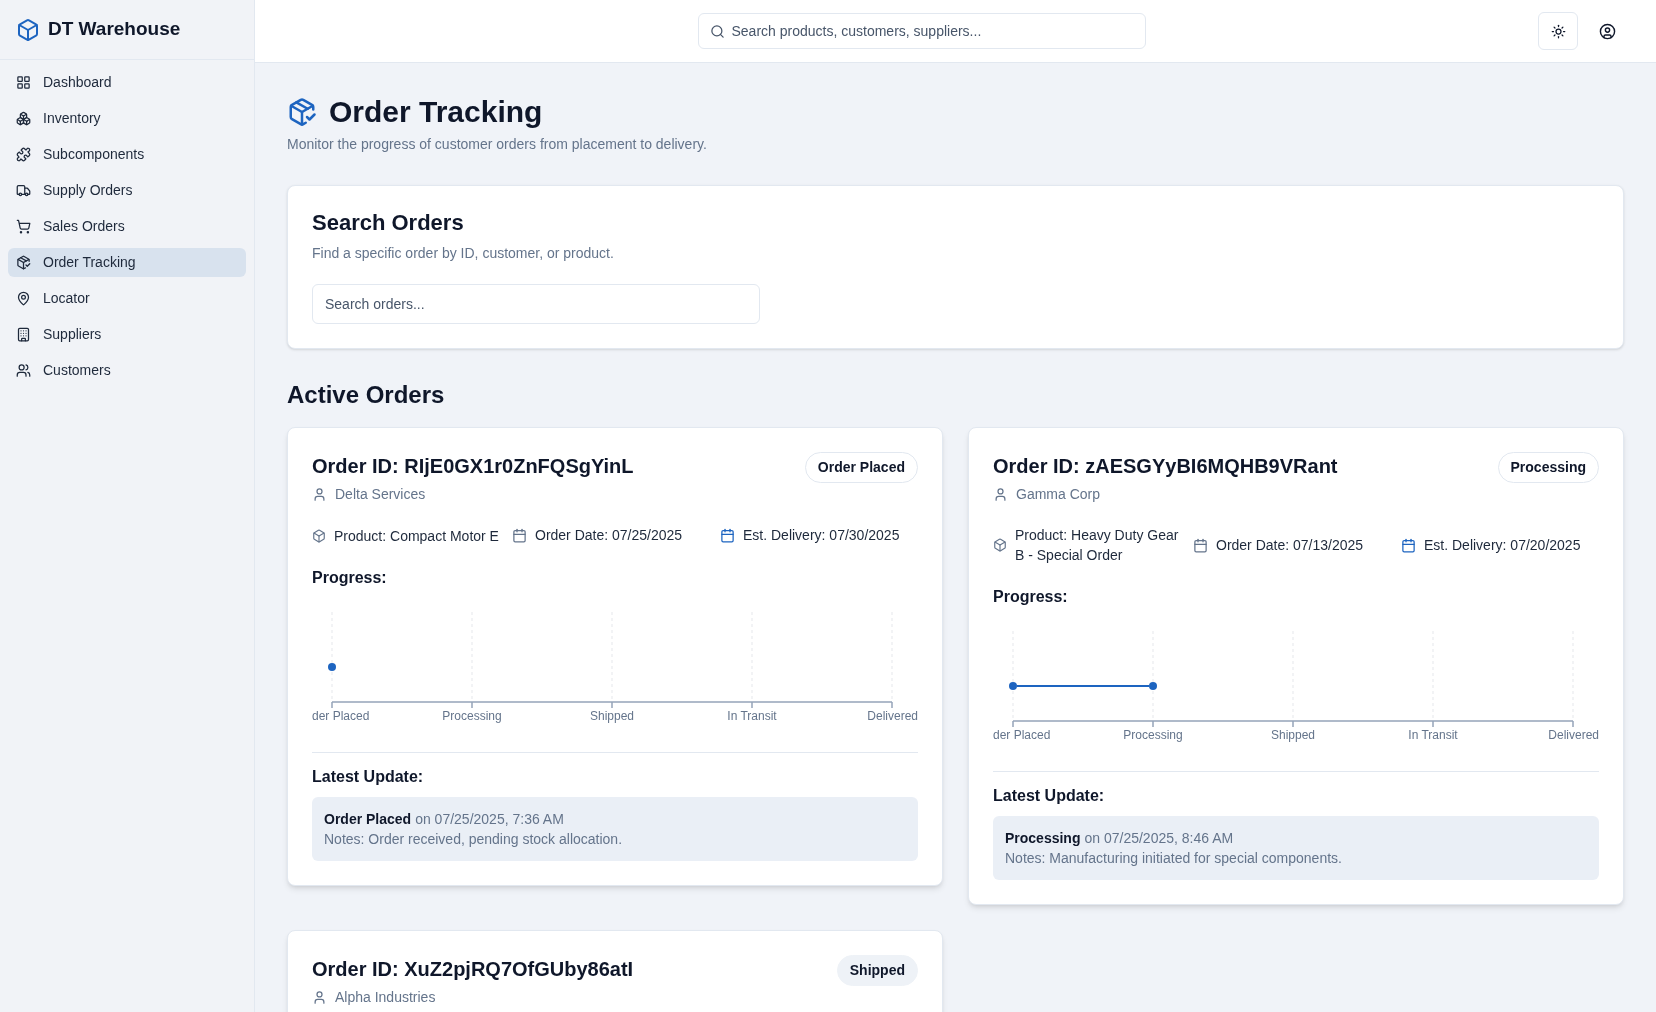  I want to click on update-notes: Notes: Manufacturing initiated for special components., so click(1174, 858).